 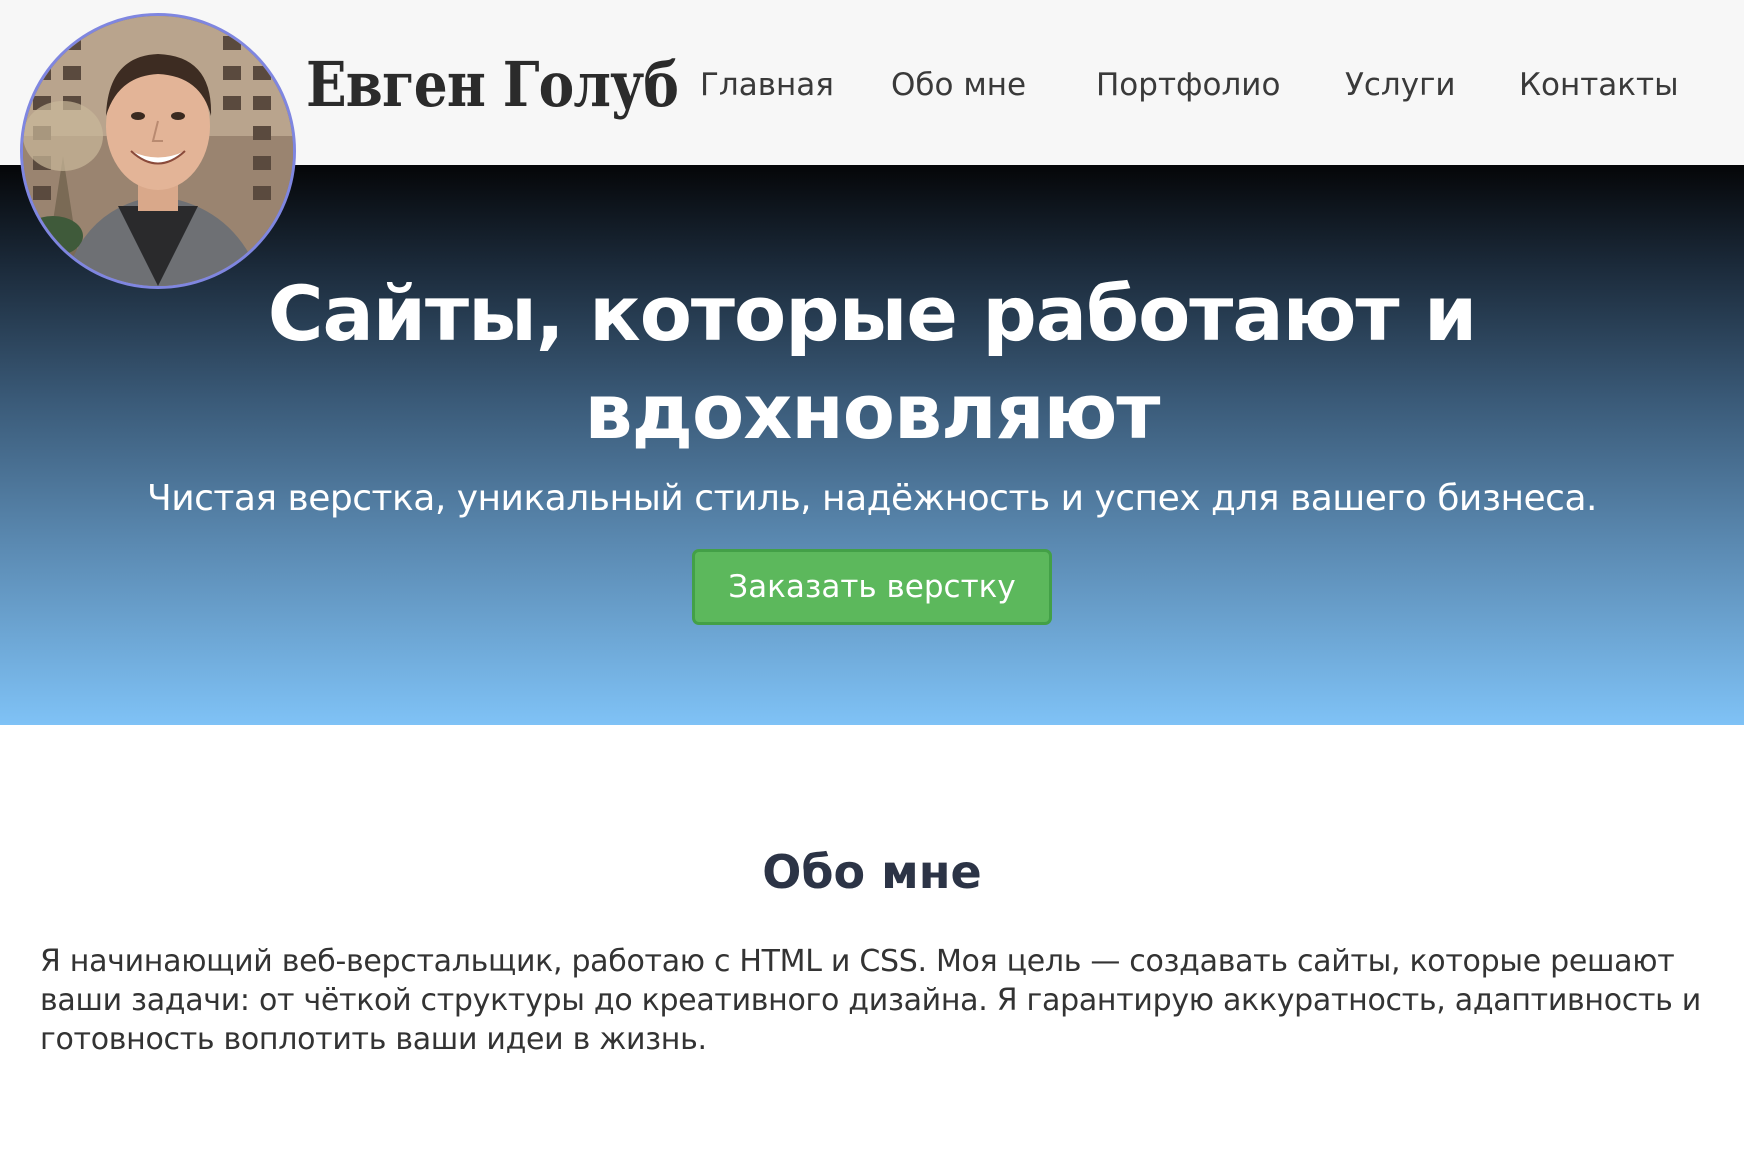 What do you see at coordinates (872, 362) in the screenshot?
I see `hero-title: Сайты, которые работают и вдохновляют` at bounding box center [872, 362].